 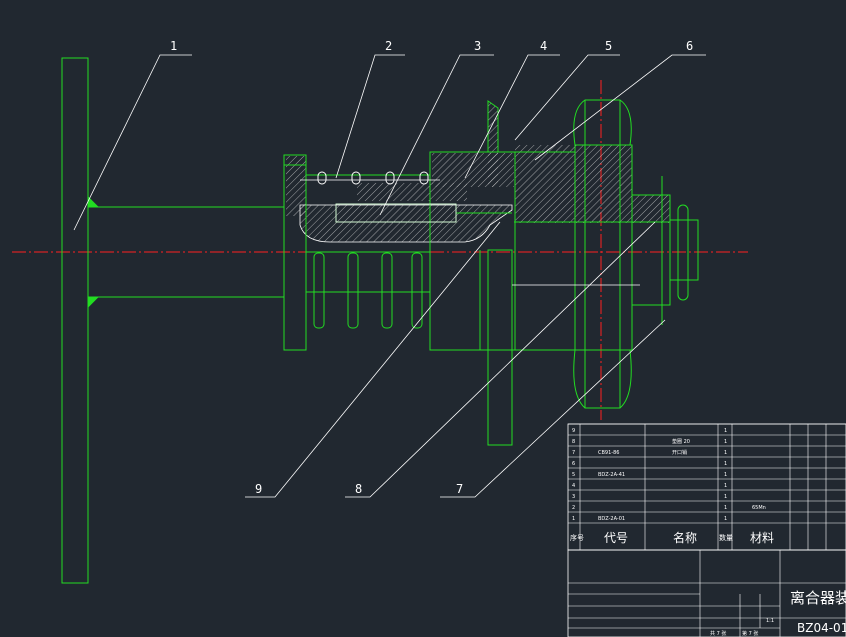 I want to click on bom-header-name: 名称, so click(x=685, y=537).